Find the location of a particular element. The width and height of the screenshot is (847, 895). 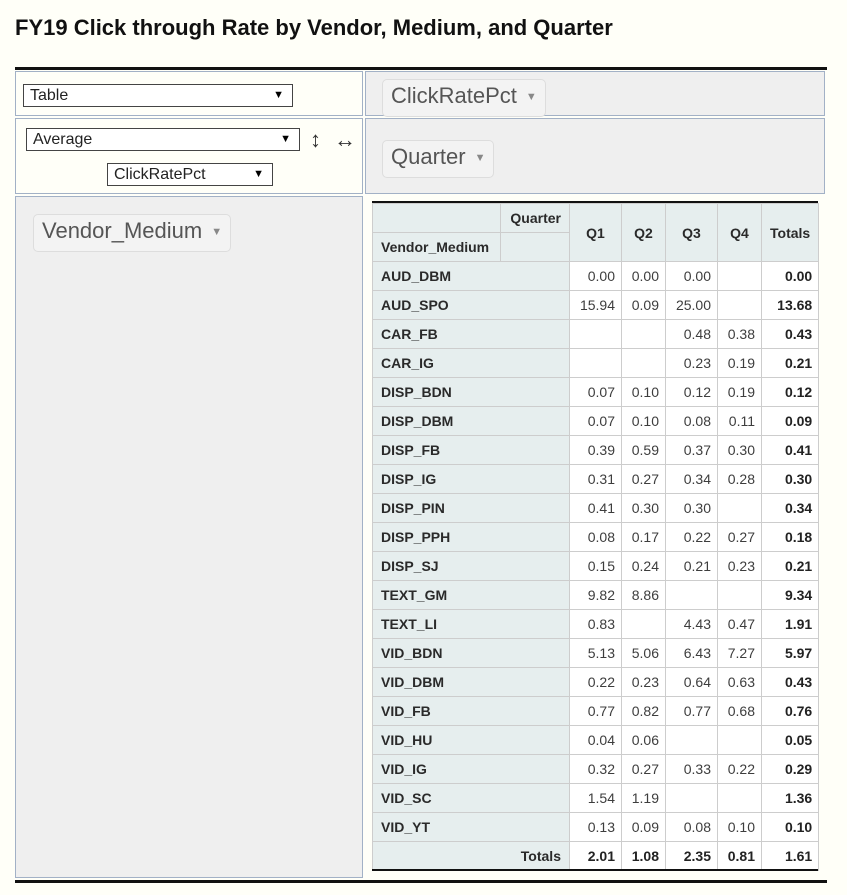

row-total-cell: 5.97 is located at coordinates (790, 653).